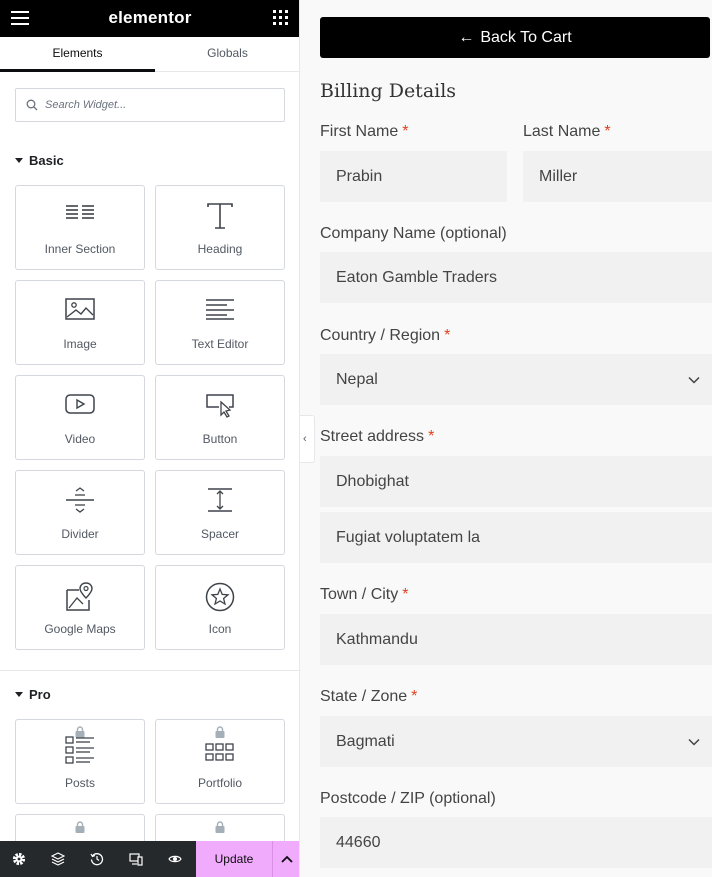  Describe the element at coordinates (220, 629) in the screenshot. I see `widget-label: Icon` at that location.